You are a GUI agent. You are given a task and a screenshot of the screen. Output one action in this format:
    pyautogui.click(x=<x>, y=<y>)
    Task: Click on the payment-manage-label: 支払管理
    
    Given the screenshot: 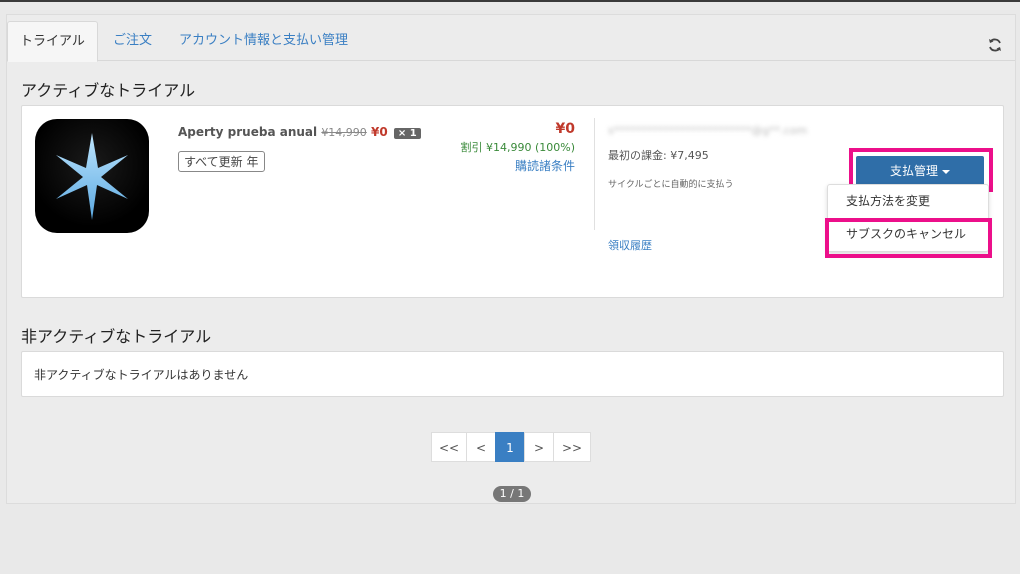 What is the action you would take?
    pyautogui.click(x=913, y=171)
    